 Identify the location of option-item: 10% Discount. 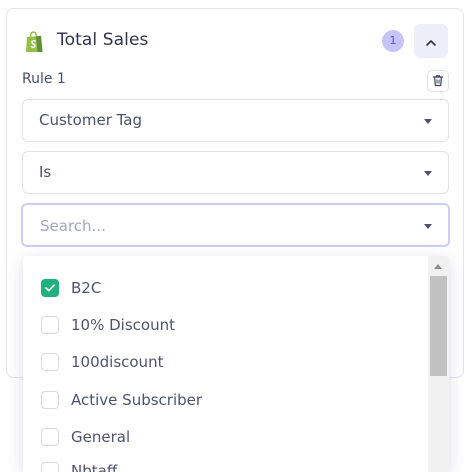
(108, 325).